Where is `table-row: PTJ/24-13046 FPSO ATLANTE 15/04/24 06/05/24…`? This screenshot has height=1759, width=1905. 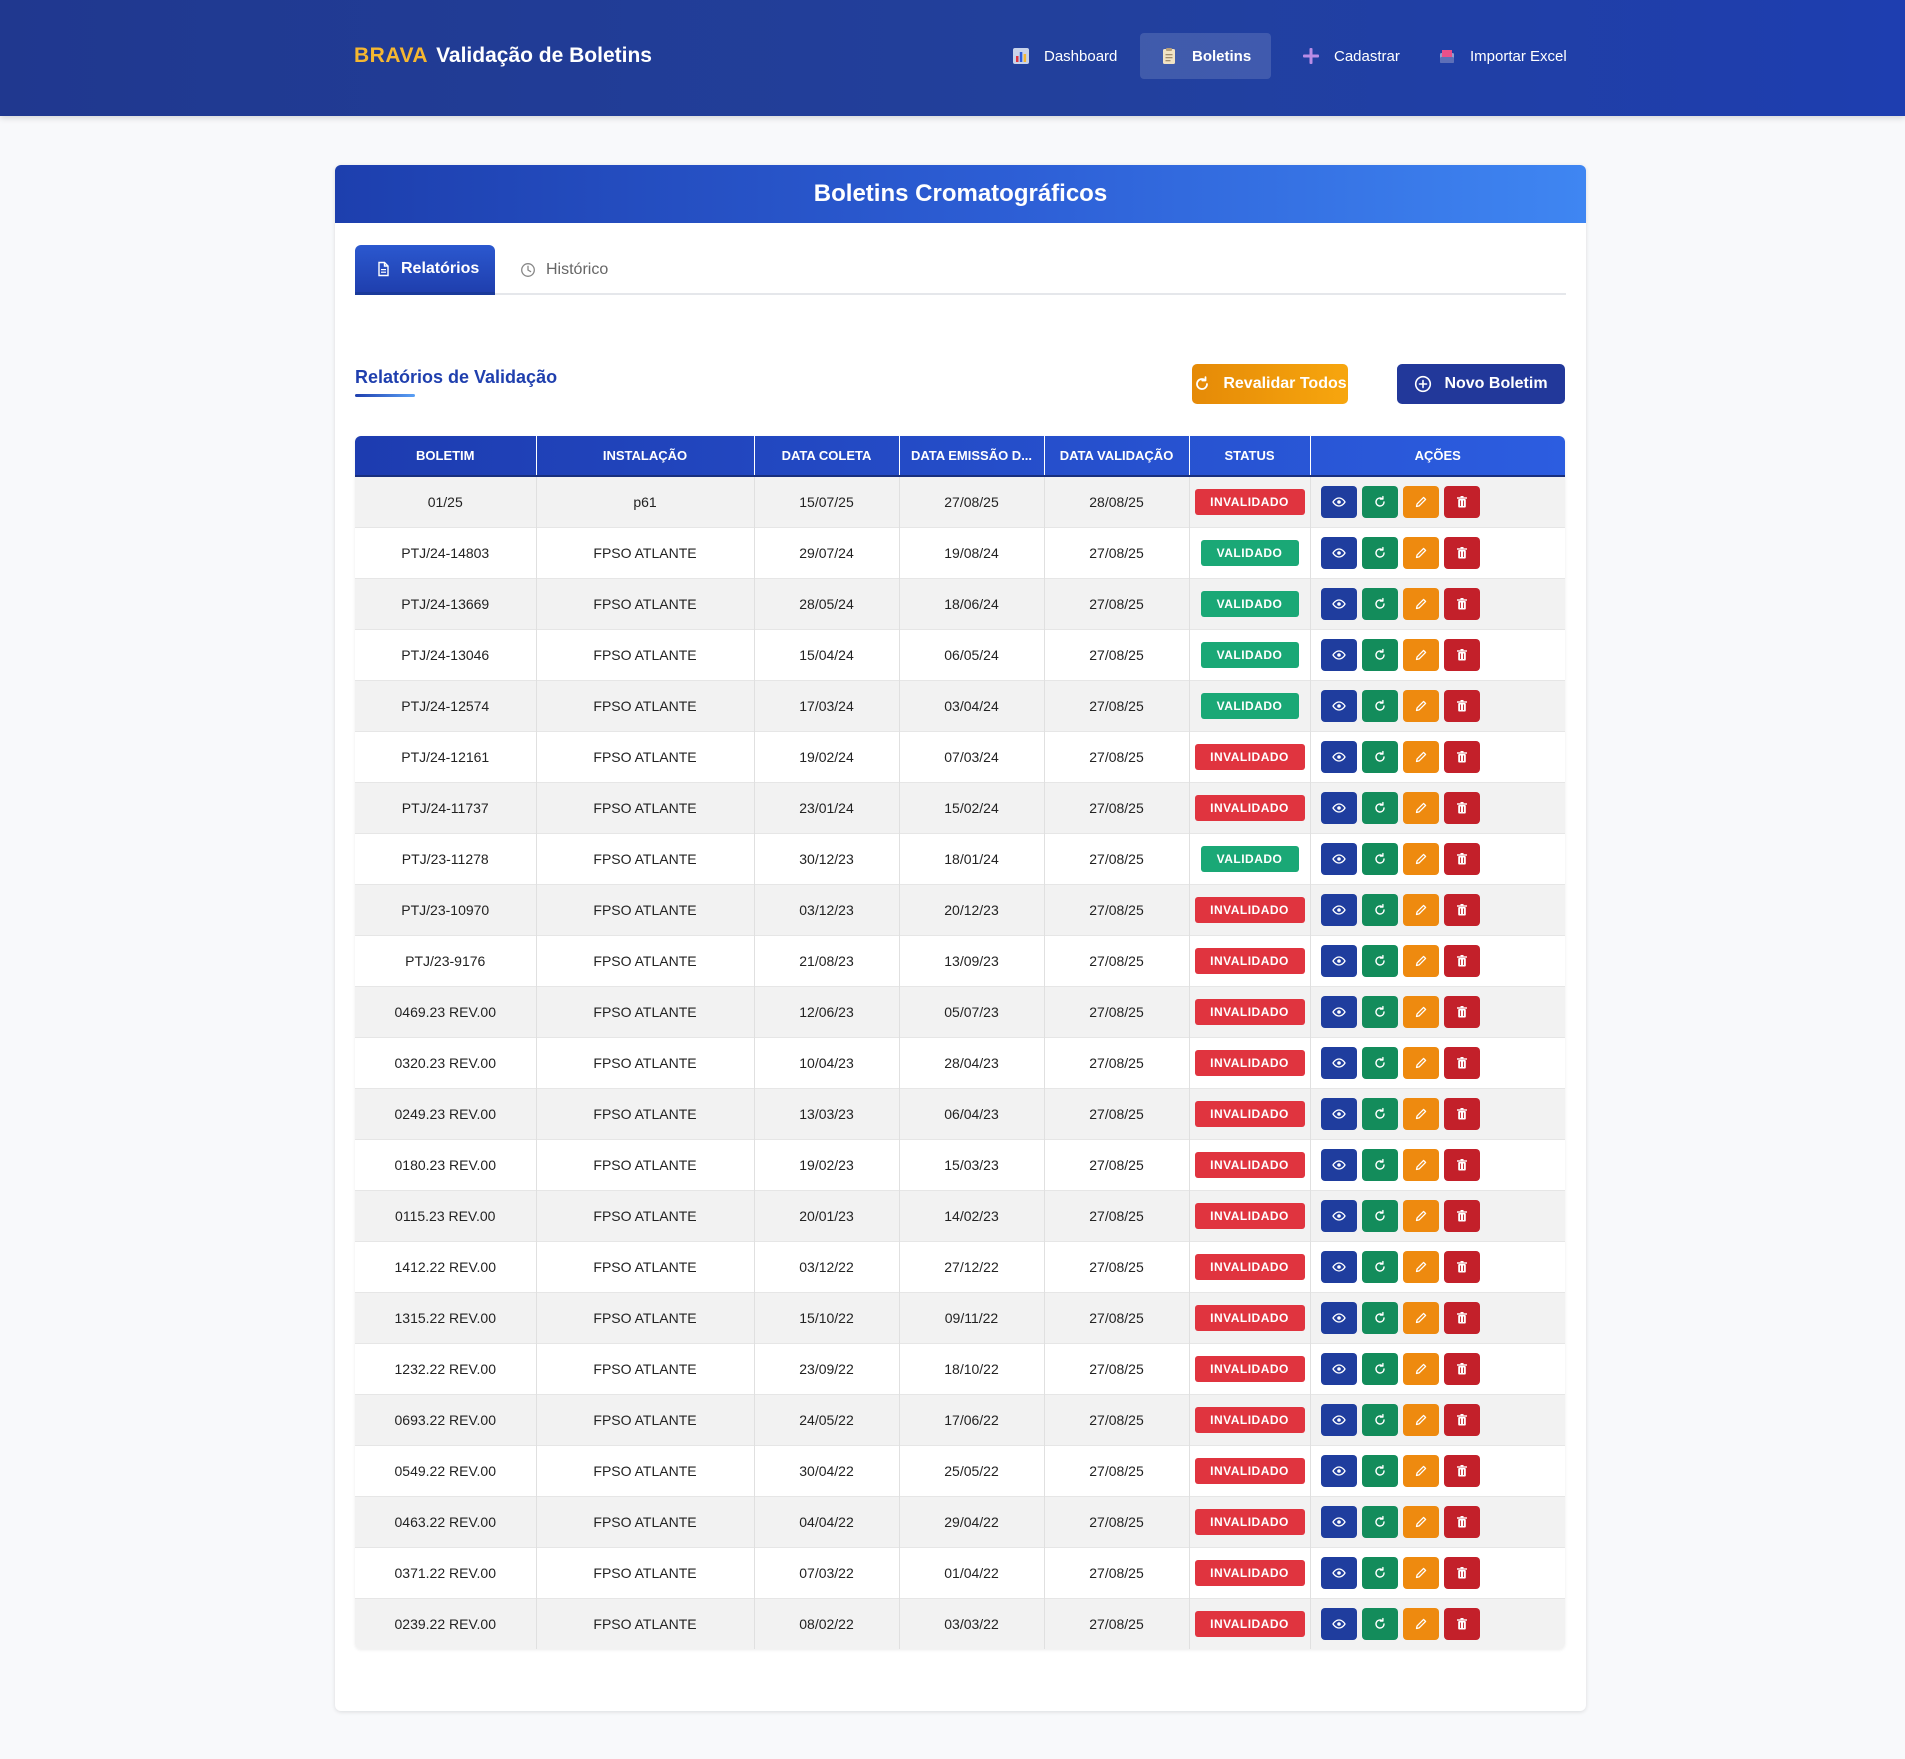 table-row: PTJ/24-13046 FPSO ATLANTE 15/04/24 06/05/24… is located at coordinates (960, 654).